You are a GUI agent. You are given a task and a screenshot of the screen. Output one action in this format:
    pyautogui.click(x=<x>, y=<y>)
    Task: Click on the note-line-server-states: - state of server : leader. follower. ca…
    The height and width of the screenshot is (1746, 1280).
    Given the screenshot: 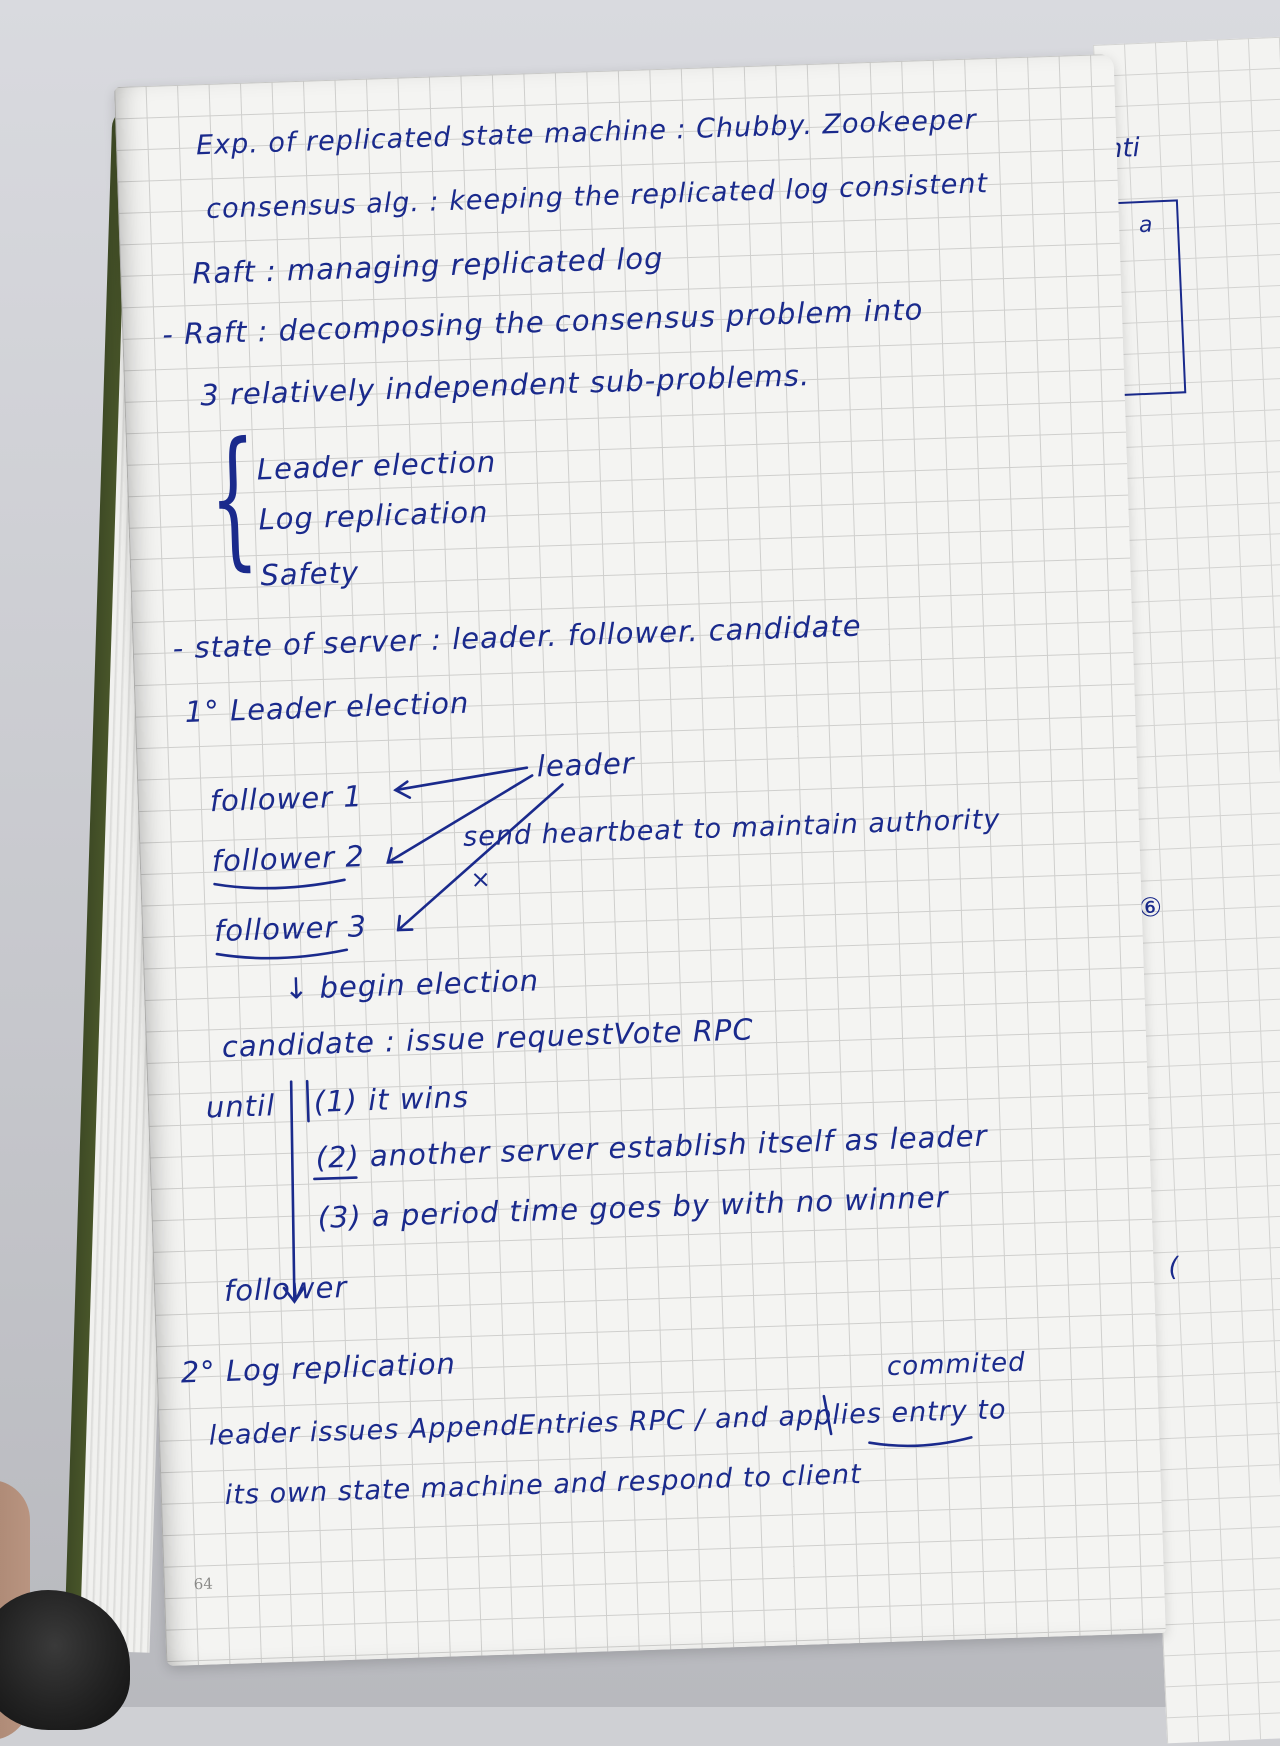 What is the action you would take?
    pyautogui.click(x=517, y=637)
    